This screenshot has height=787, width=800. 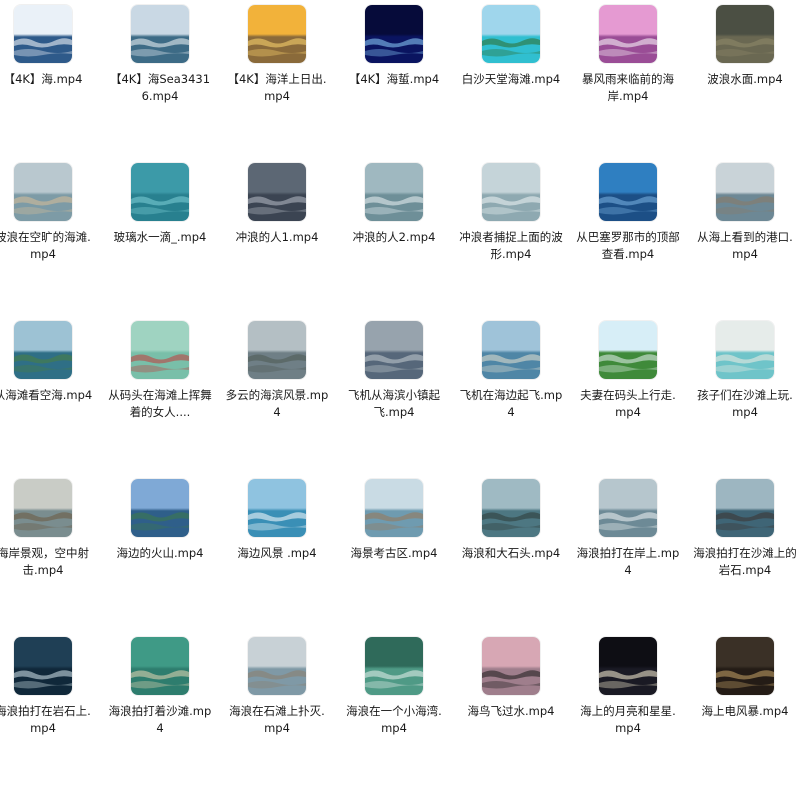 I want to click on file-item: 飞机从海滨小镇起飞.mp4, so click(x=394, y=396).